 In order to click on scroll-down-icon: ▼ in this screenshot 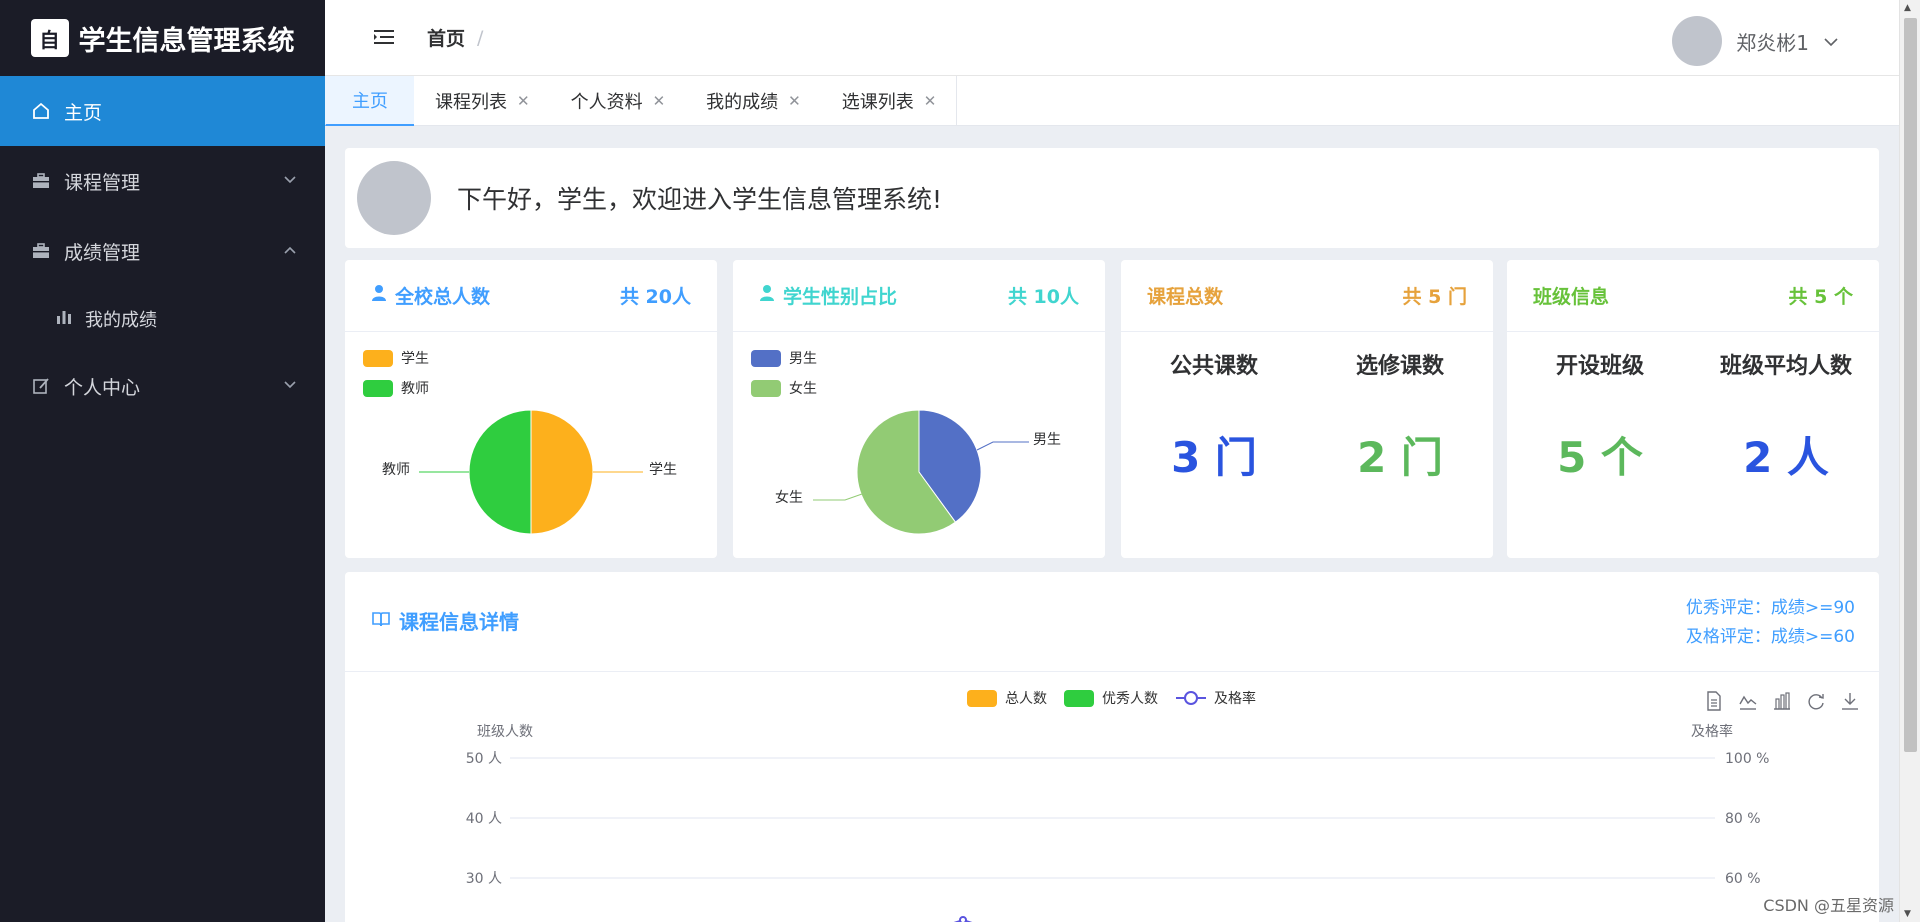, I will do `click(1907, 914)`.